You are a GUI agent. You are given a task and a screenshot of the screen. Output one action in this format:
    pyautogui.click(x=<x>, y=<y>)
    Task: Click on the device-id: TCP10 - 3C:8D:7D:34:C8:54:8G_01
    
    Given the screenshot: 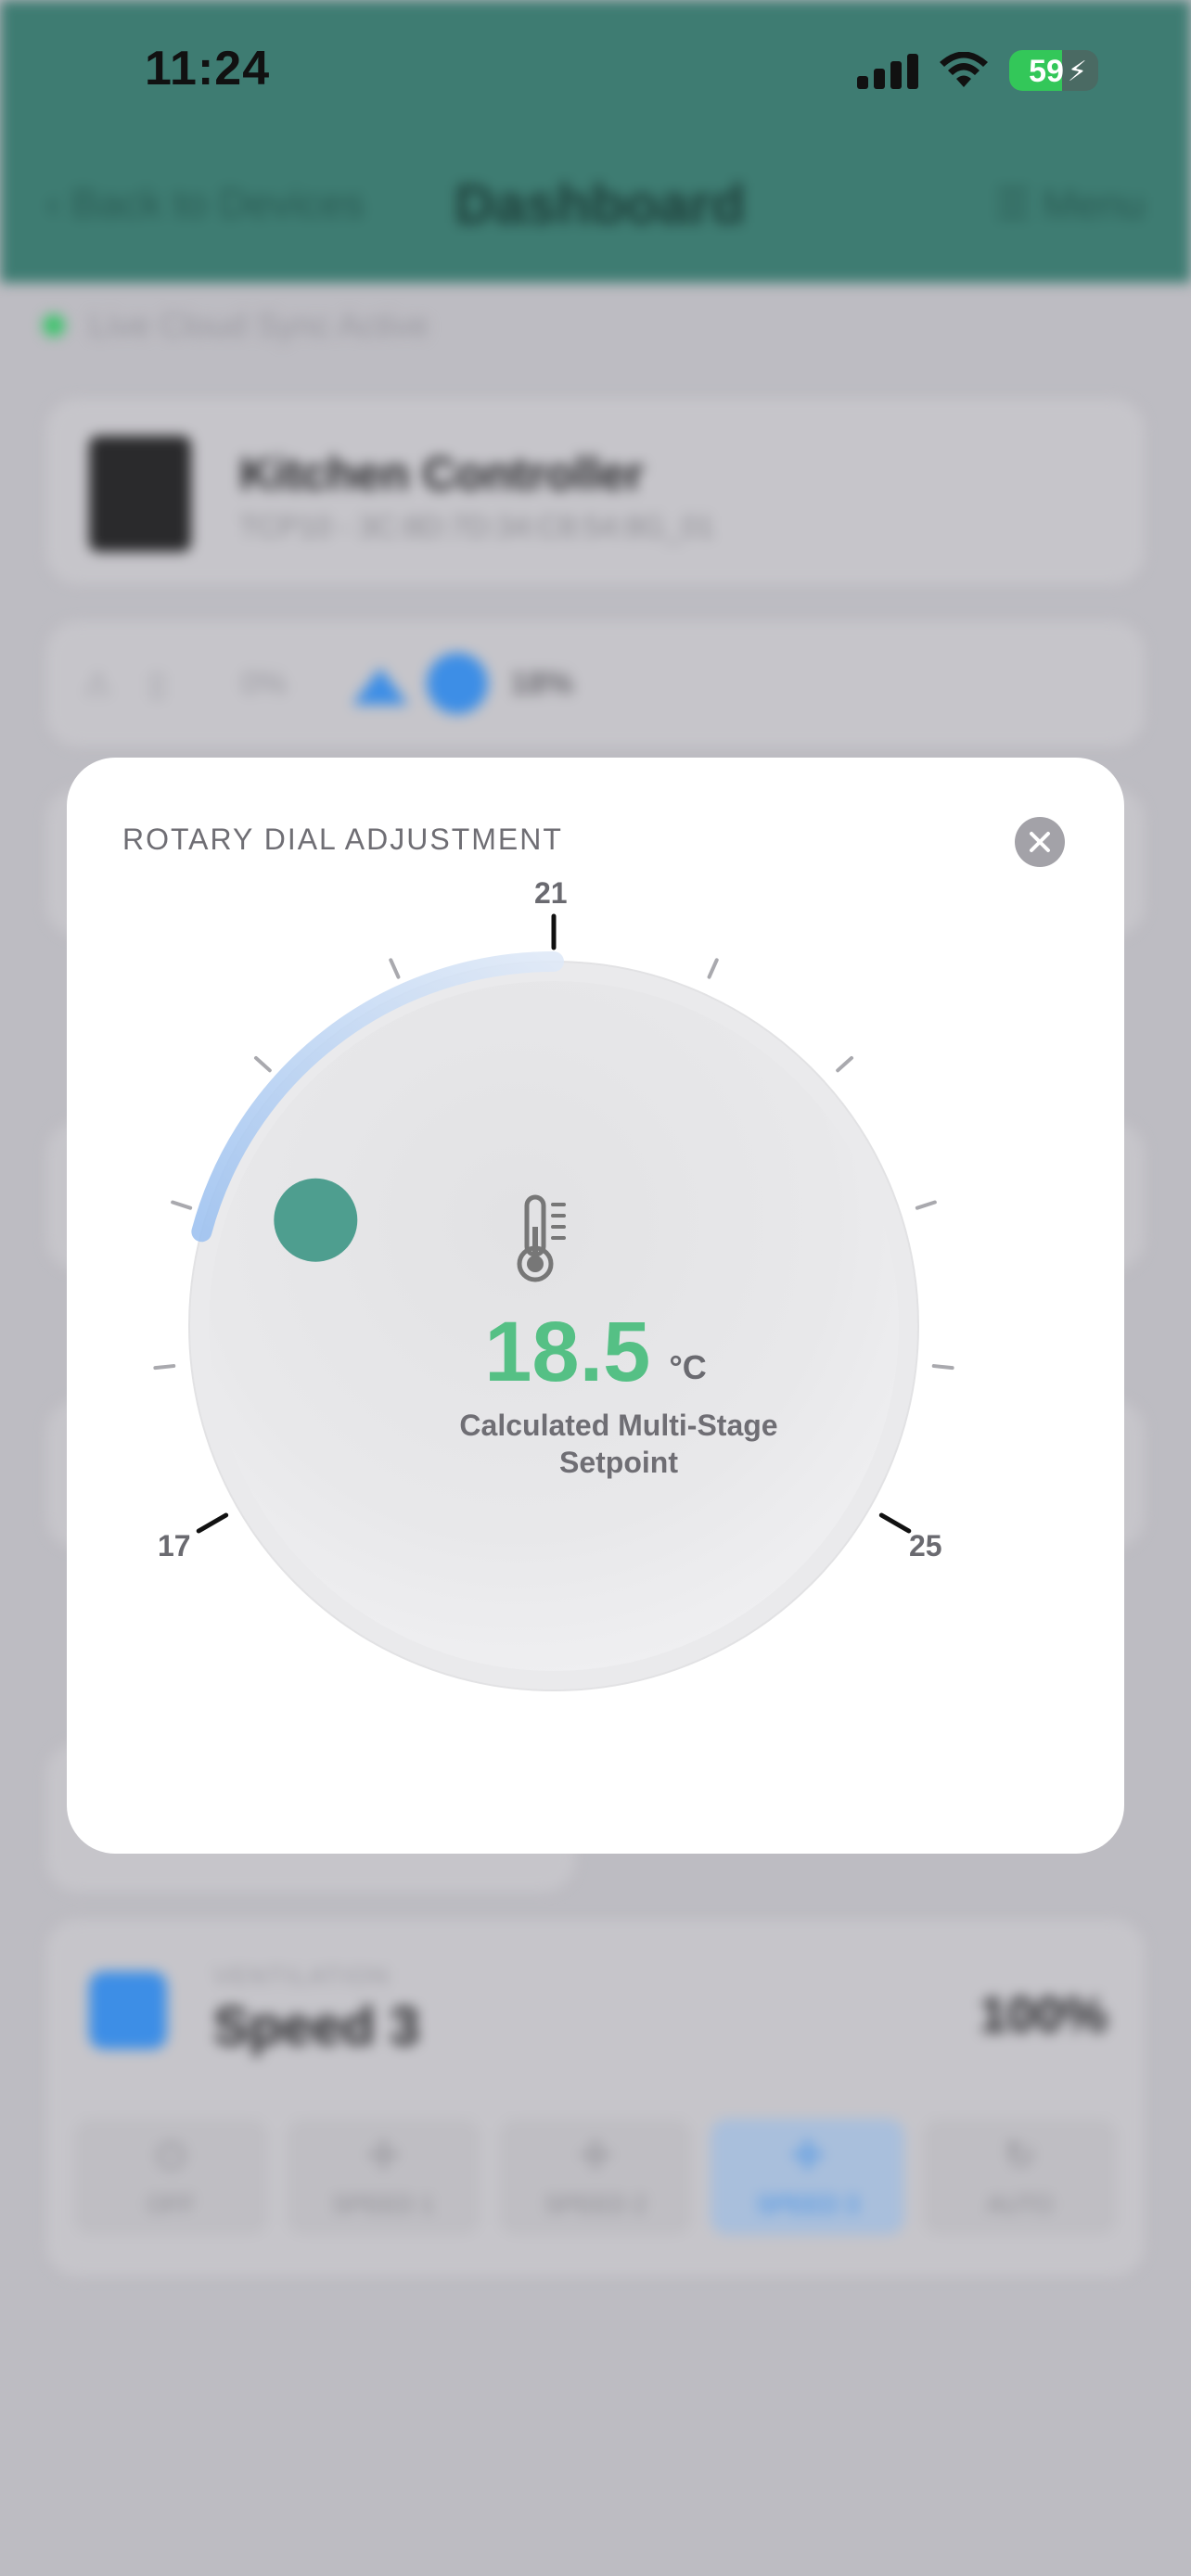 What is the action you would take?
    pyautogui.click(x=477, y=526)
    